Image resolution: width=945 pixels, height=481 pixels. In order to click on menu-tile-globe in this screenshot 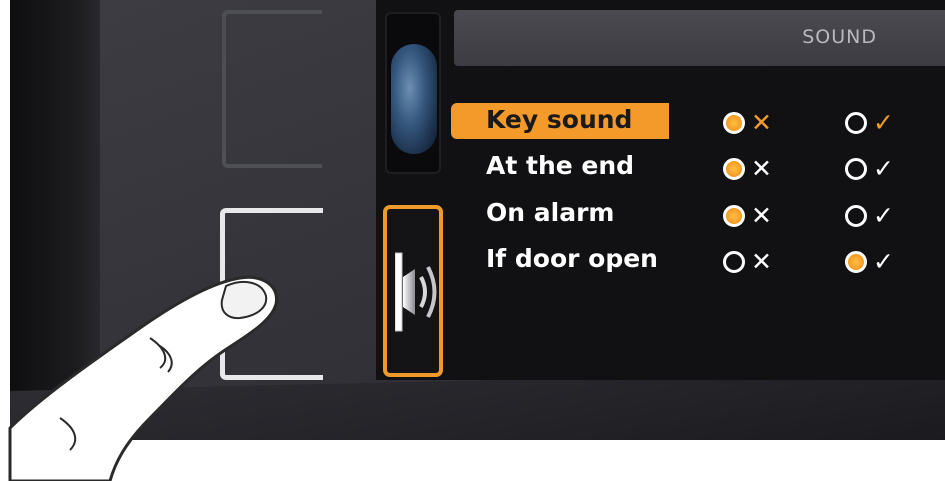, I will do `click(413, 93)`.